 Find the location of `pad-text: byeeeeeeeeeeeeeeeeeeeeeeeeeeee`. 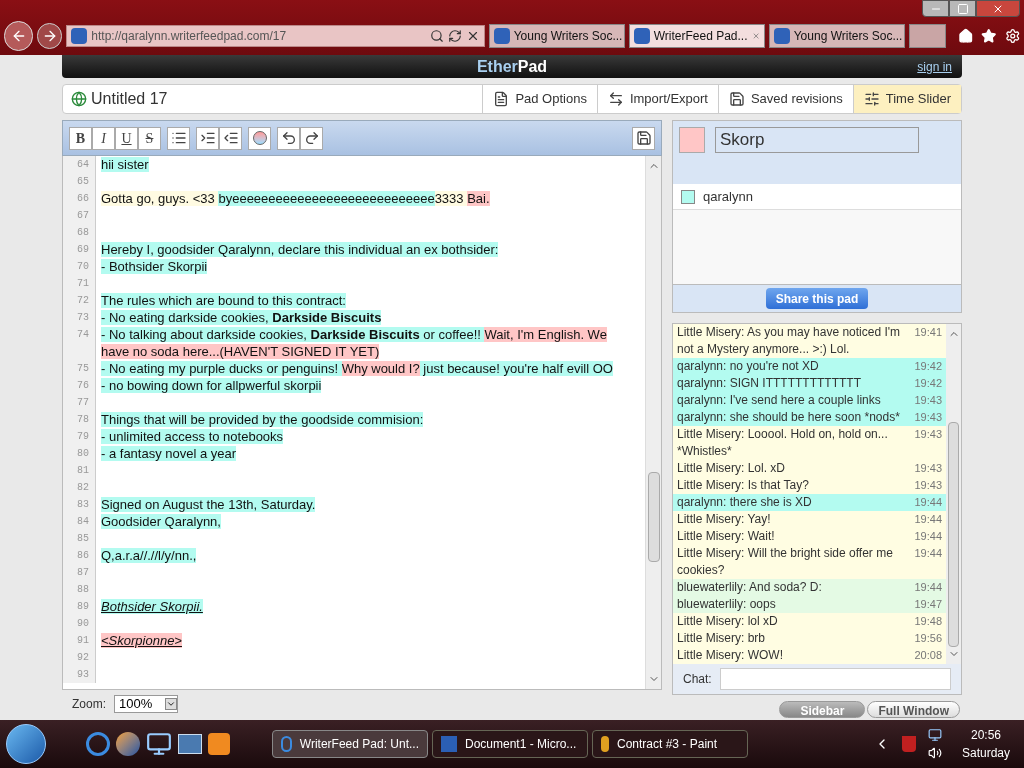

pad-text: byeeeeeeeeeeeeeeeeeeeeeeeeeeee is located at coordinates (326, 198).